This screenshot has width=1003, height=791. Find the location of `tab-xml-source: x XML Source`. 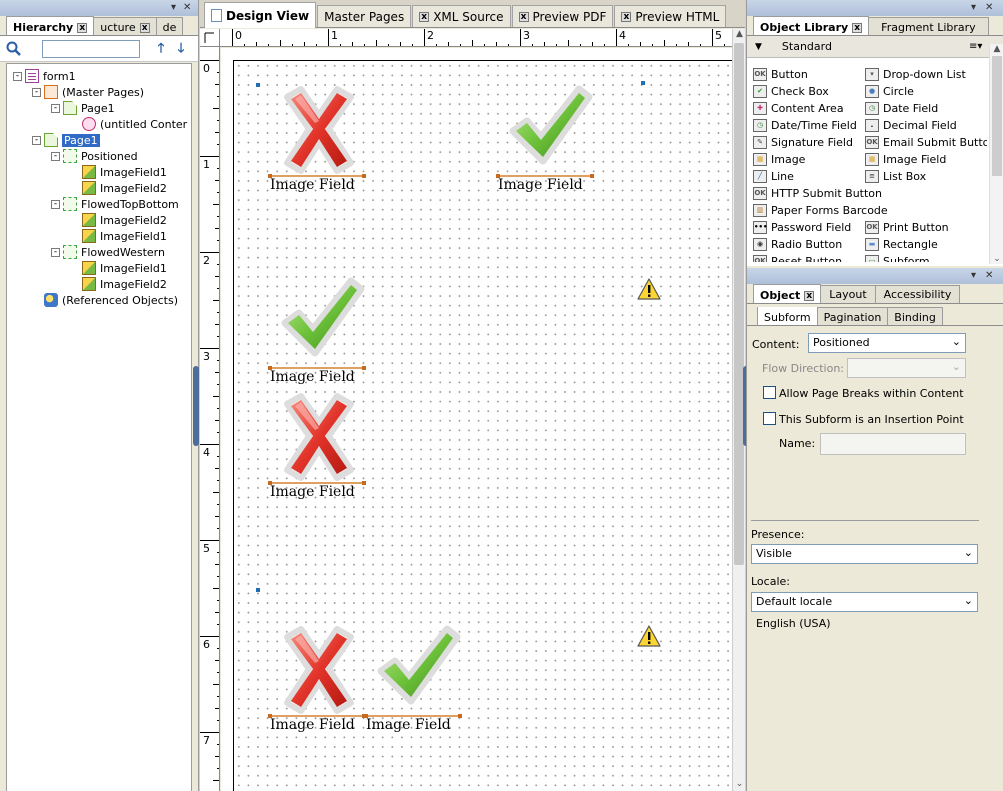

tab-xml-source: x XML Source is located at coordinates (461, 16).